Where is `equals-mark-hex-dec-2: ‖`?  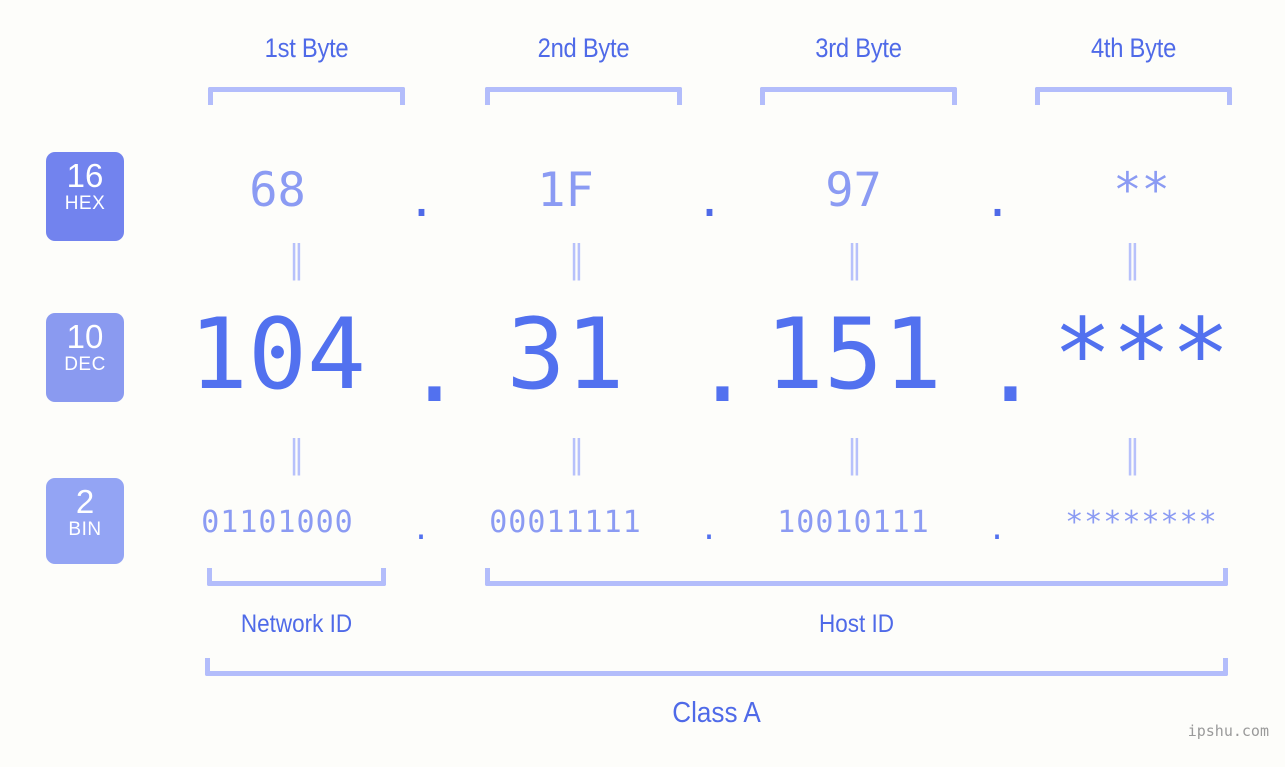
equals-mark-hex-dec-2: ‖ is located at coordinates (576, 259).